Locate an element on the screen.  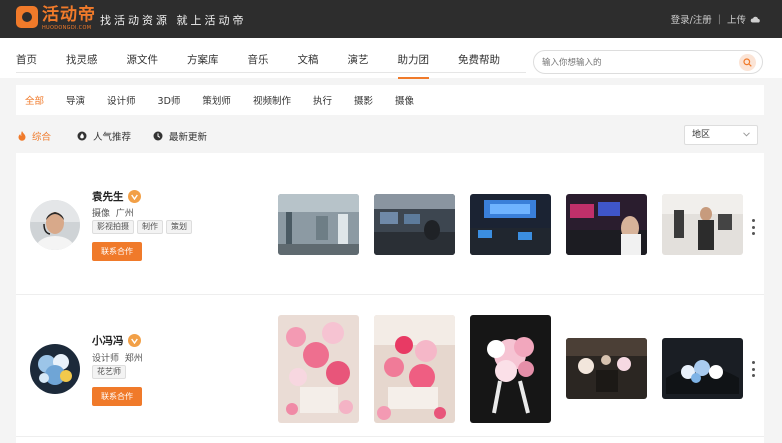
nav-item-source-files: 源文件 is located at coordinates (143, 57).